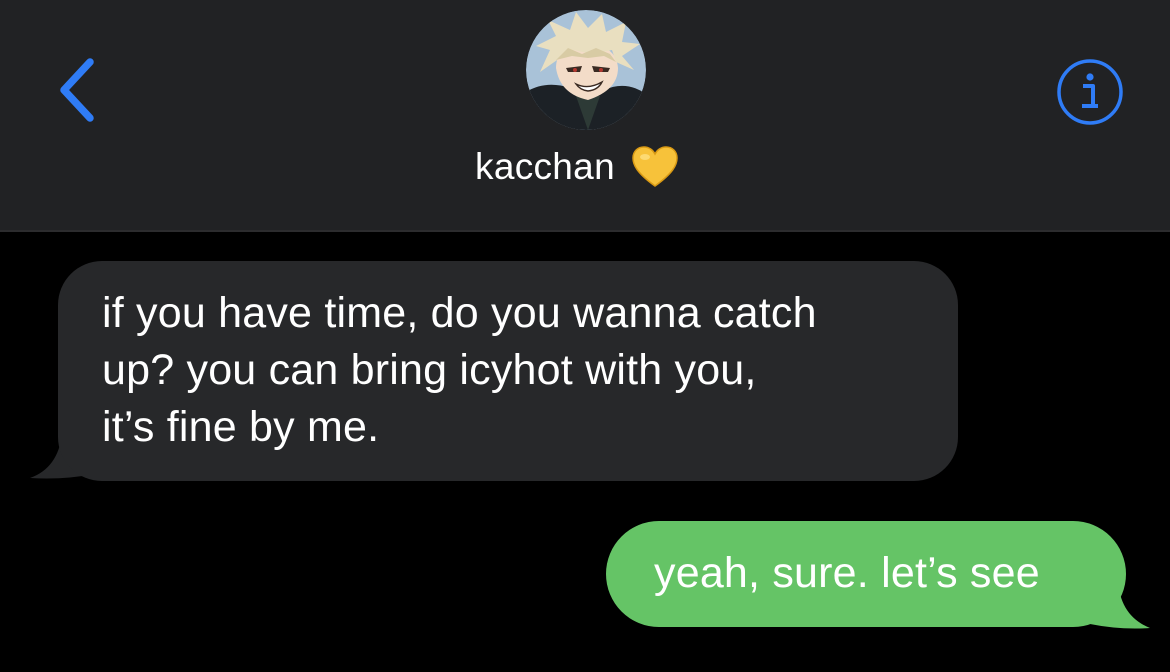  I want to click on contact-name: kacchan, so click(545, 166).